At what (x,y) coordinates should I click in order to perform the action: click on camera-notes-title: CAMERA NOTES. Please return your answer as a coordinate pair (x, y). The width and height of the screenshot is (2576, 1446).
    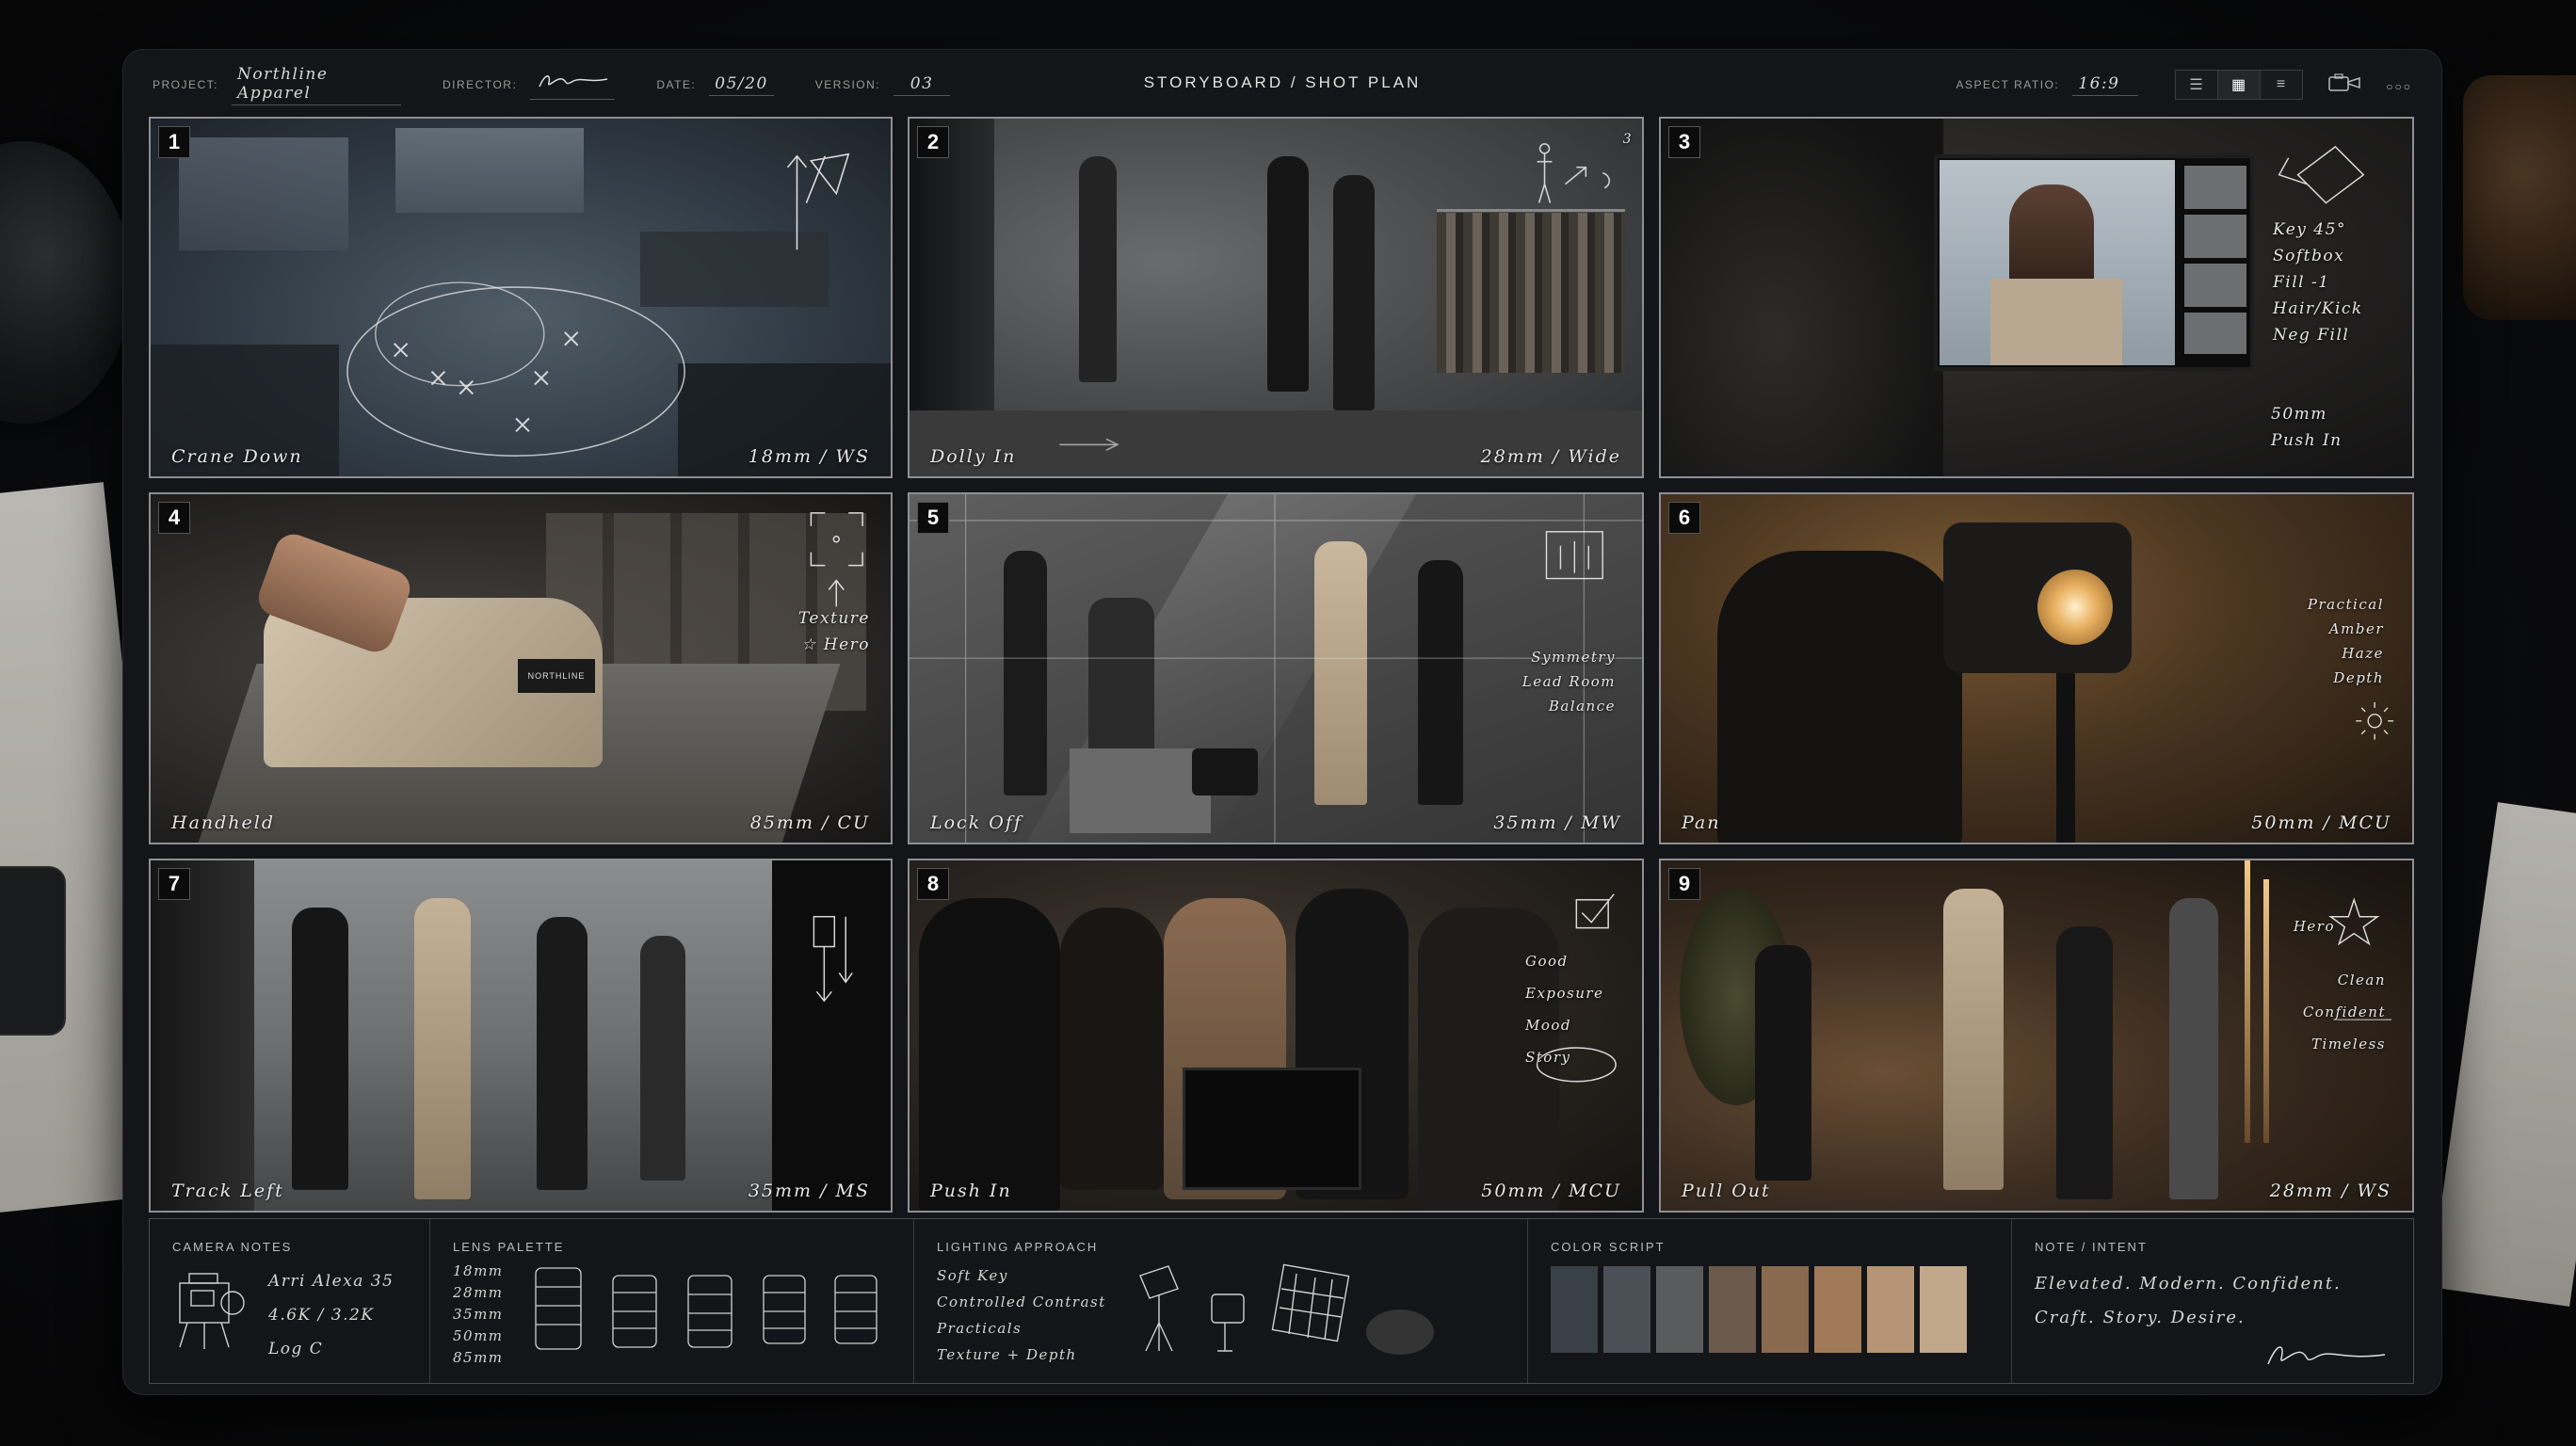
    Looking at the image, I should click on (232, 1247).